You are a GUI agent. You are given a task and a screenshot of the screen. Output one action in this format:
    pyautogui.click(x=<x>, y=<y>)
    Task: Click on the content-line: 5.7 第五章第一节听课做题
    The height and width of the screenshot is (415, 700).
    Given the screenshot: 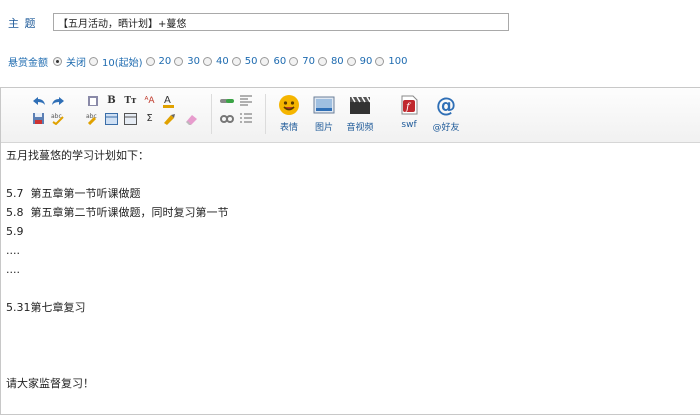 What is the action you would take?
    pyautogui.click(x=73, y=193)
    